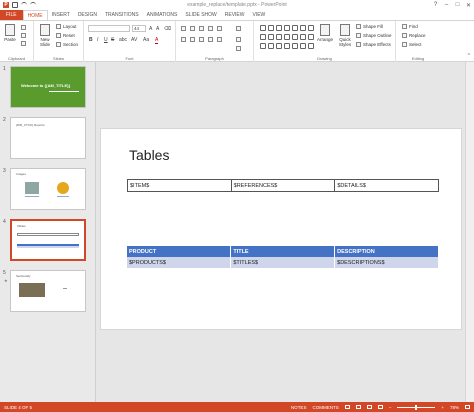 This screenshot has width=474, height=412. What do you see at coordinates (238, 28) in the screenshot?
I see `text-direction-icon` at bounding box center [238, 28].